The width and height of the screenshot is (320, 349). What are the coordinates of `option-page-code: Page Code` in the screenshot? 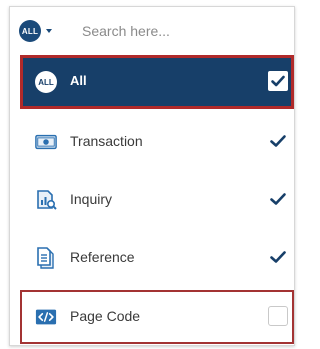 It's located at (157, 317).